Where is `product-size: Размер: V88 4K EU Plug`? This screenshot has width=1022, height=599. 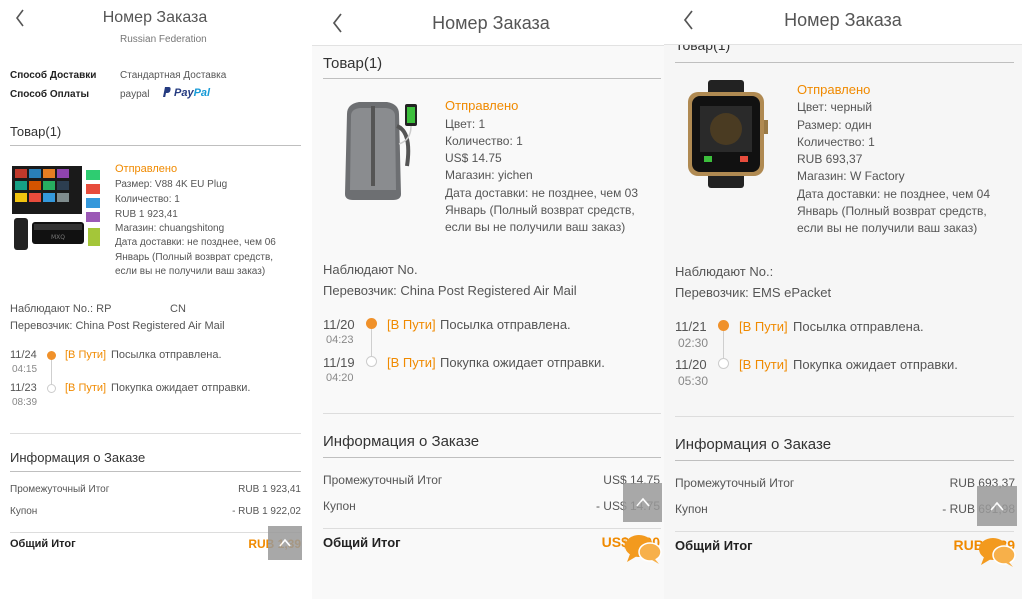
product-size: Размер: V88 4K EU Plug is located at coordinates (171, 184).